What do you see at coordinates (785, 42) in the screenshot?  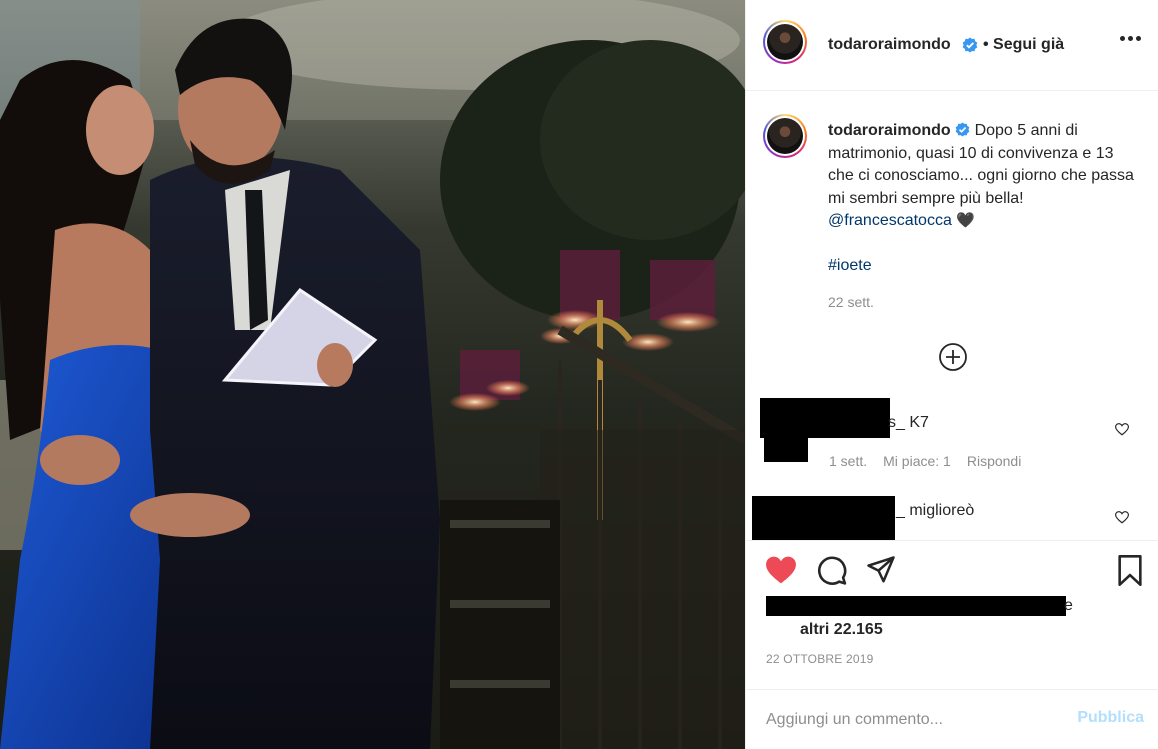 I see `author-avatar` at bounding box center [785, 42].